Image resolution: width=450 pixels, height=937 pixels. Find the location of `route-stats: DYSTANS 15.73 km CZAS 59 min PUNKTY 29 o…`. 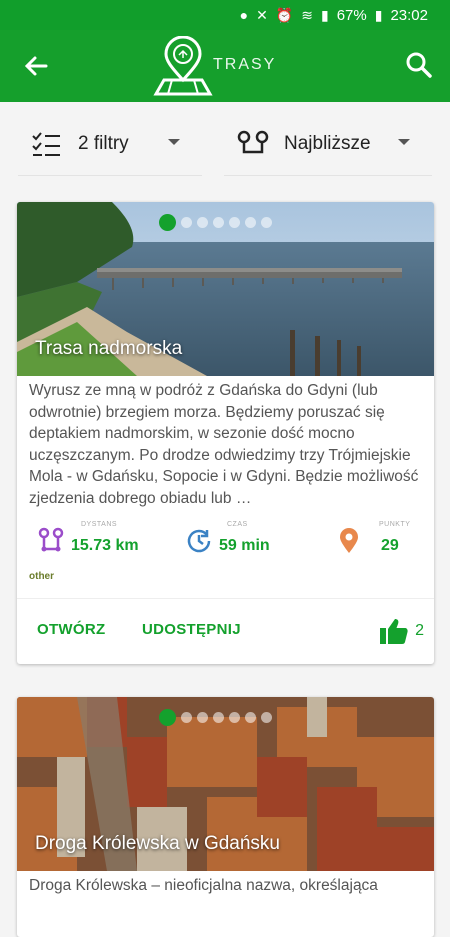

route-stats: DYSTANS 15.73 km CZAS 59 min PUNKTY 29 o… is located at coordinates (225, 553).